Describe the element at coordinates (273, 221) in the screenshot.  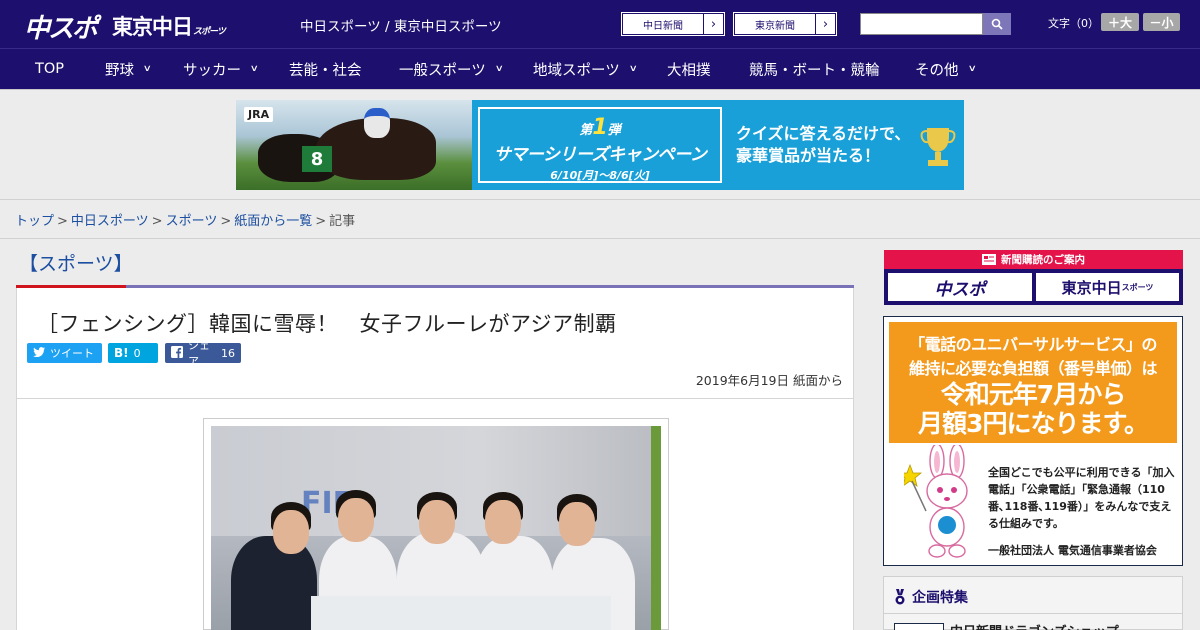
I see `breadcrumb-link-paper-list: 紙面から一覧` at that location.